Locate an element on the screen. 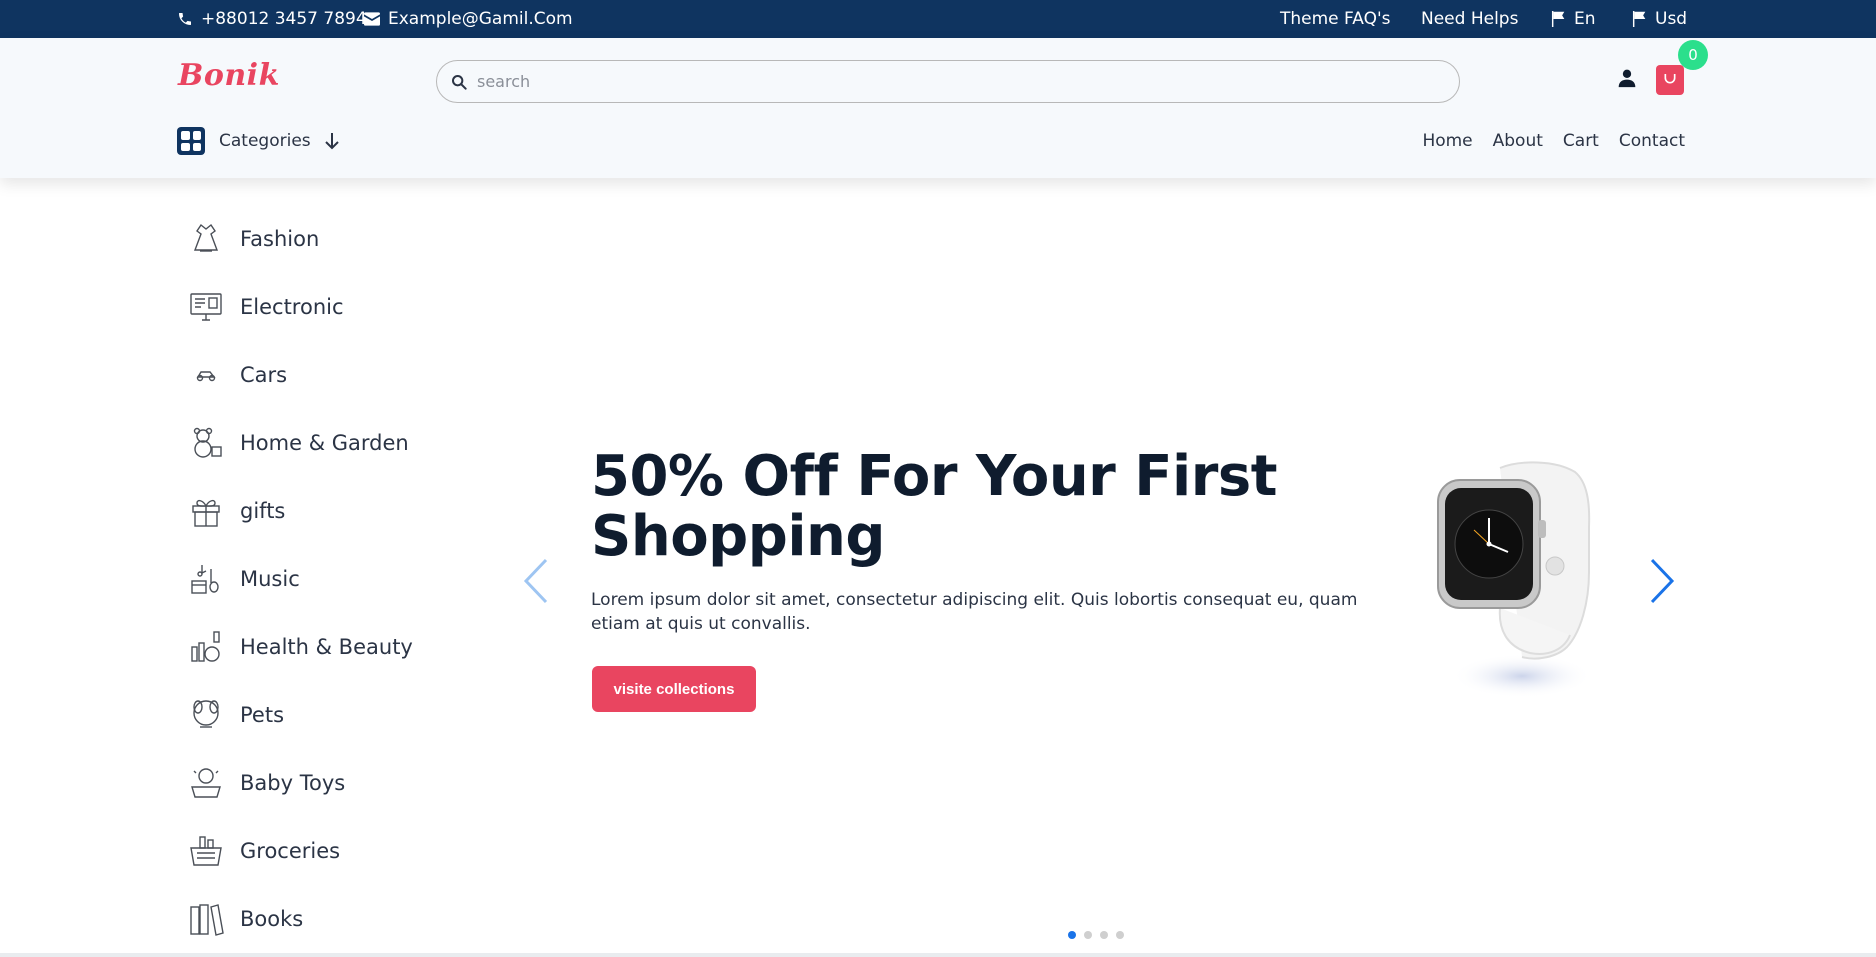 The width and height of the screenshot is (1876, 957). language-selector: En is located at coordinates (1573, 19).